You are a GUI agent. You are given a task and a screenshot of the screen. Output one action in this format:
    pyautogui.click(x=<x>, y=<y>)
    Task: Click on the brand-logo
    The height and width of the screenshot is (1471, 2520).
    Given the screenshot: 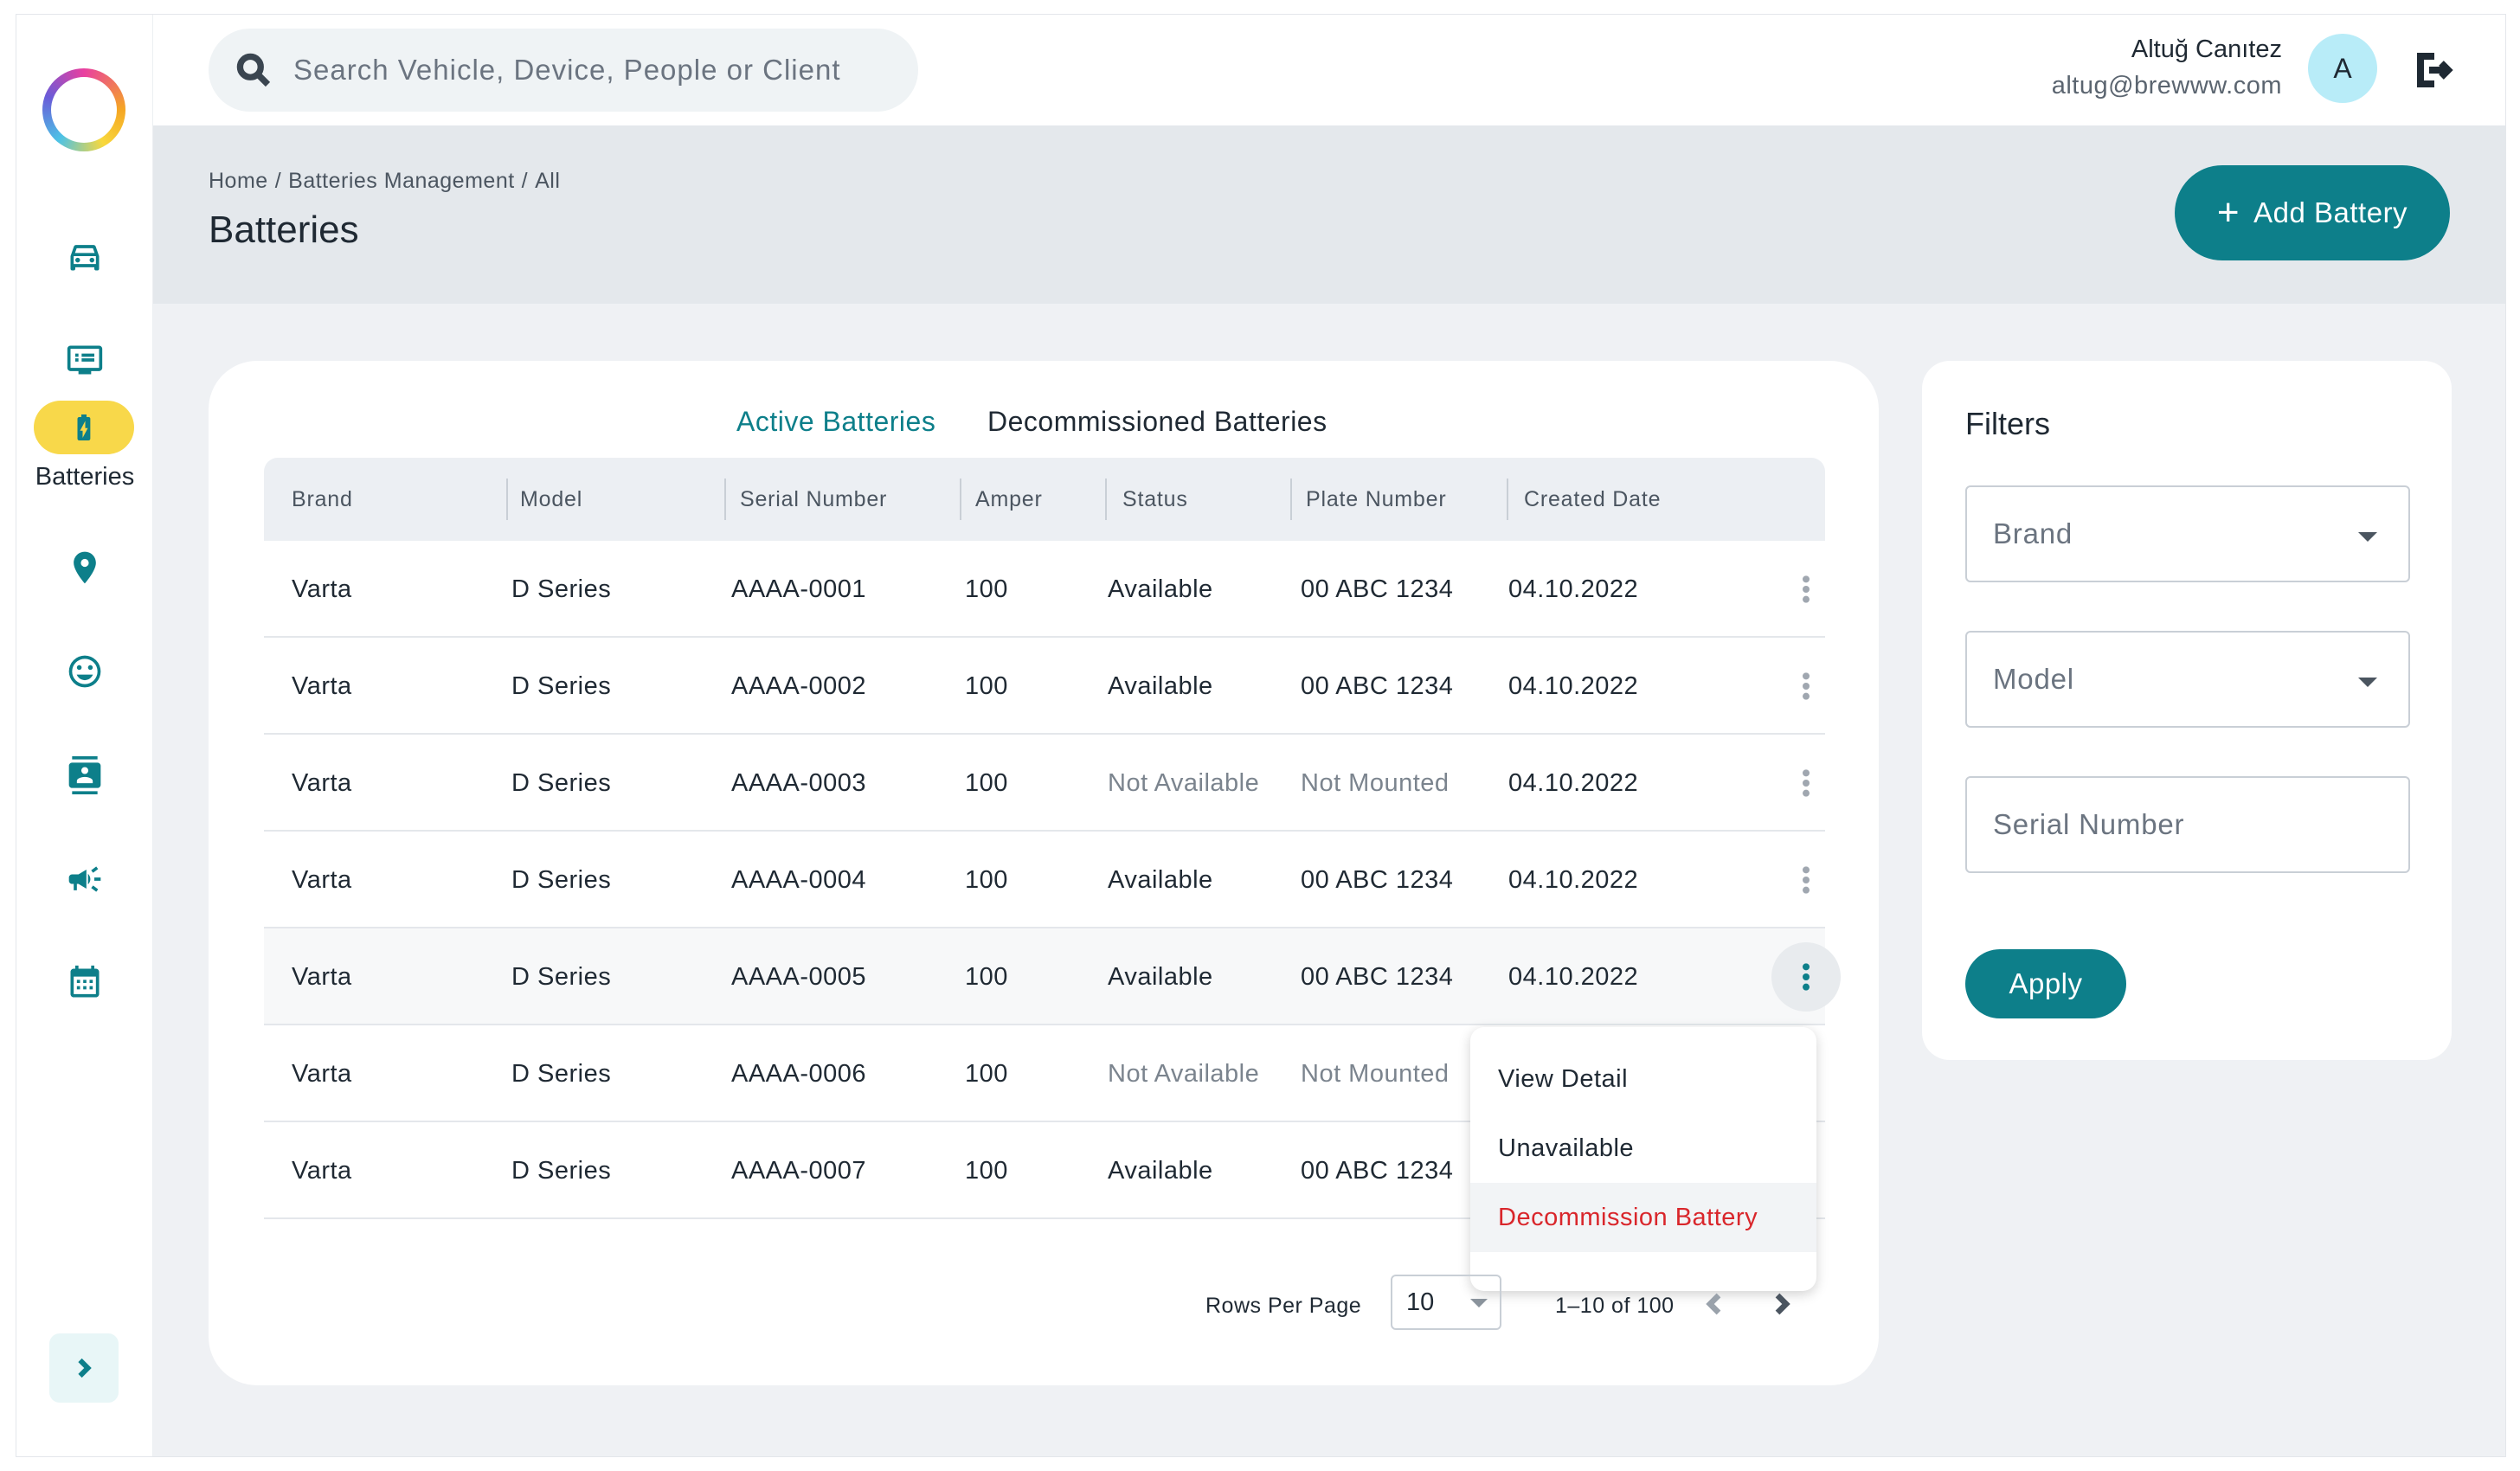 What is the action you would take?
    pyautogui.click(x=83, y=109)
    